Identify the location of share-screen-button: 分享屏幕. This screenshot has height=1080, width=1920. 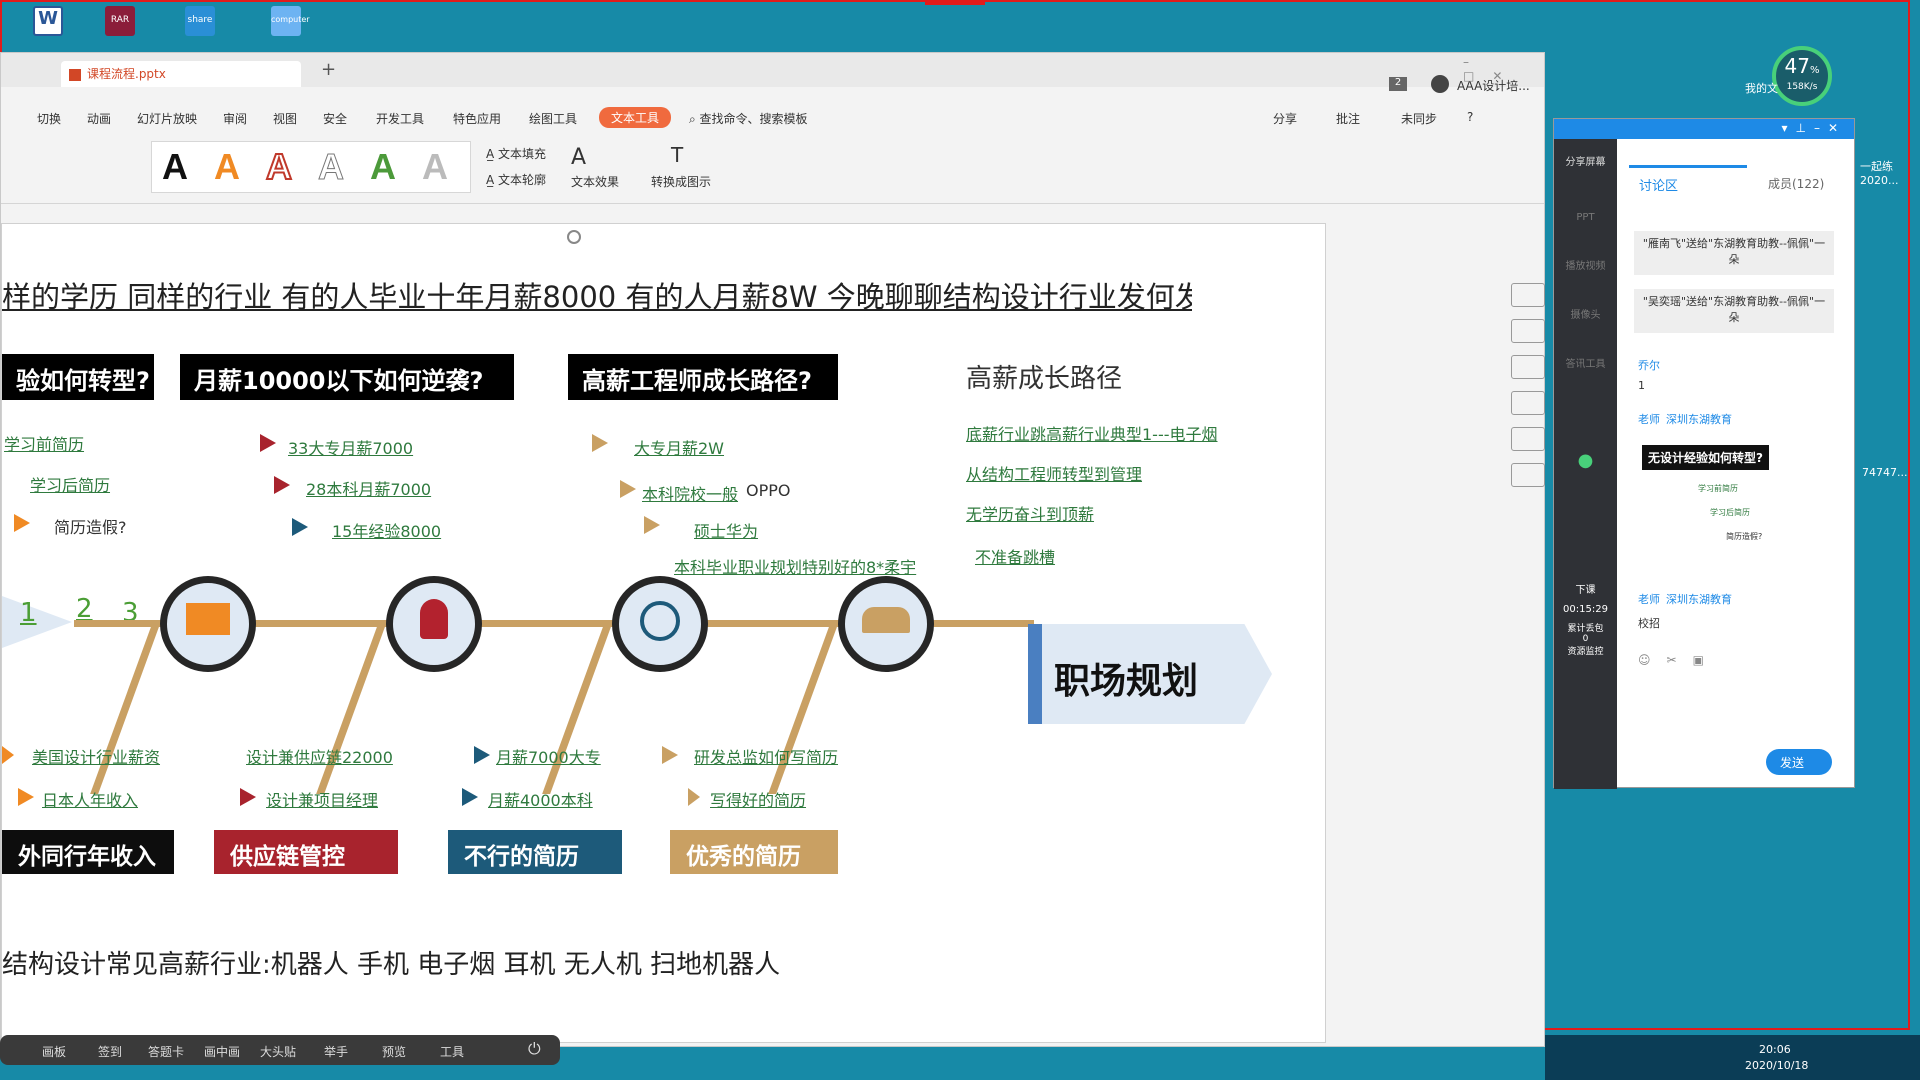
(1585, 160).